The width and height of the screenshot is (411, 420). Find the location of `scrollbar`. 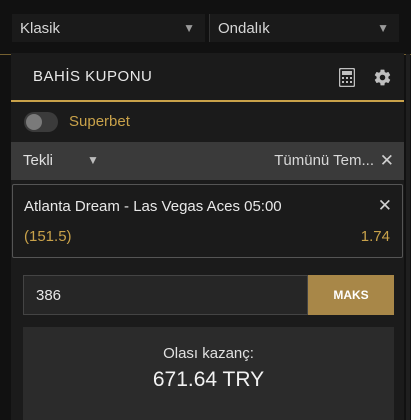

scrollbar is located at coordinates (408, 237).